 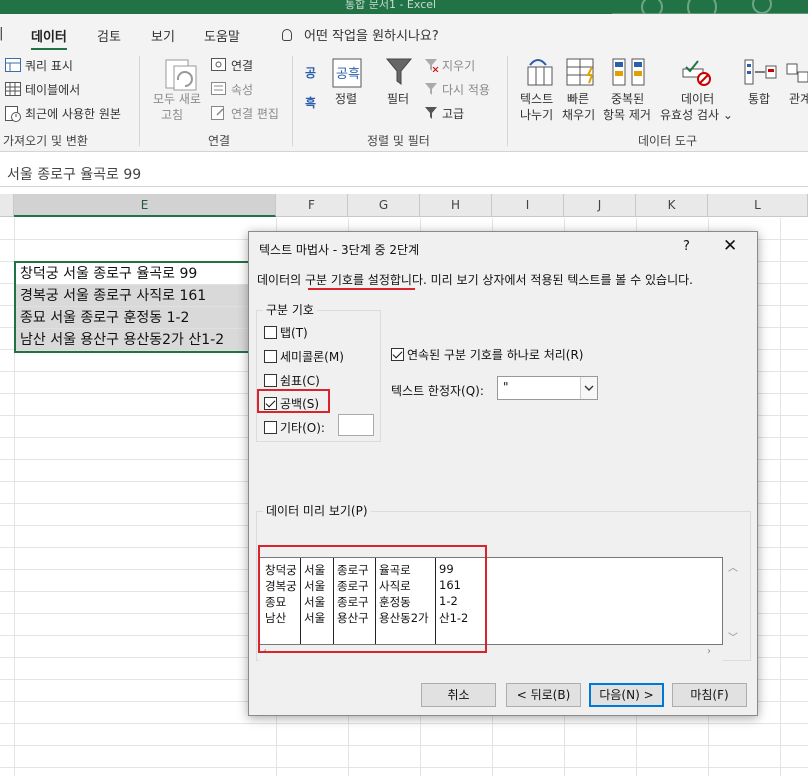 I want to click on tell-me-text: 어떤 작업을 원하시나요?, so click(x=371, y=36).